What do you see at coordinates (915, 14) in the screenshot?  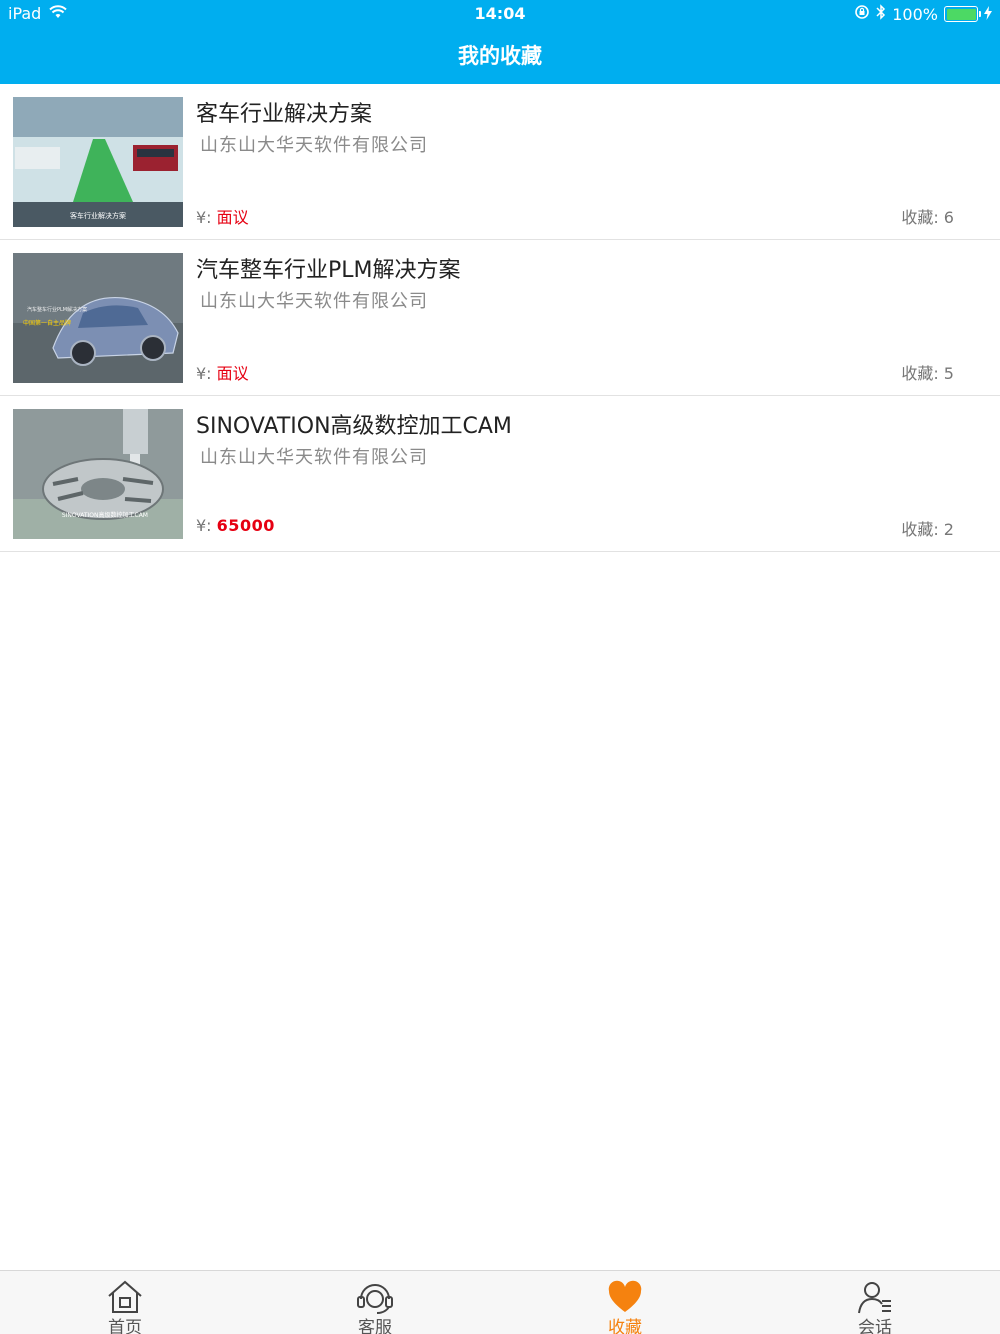 I see `battery-percent: 100%` at bounding box center [915, 14].